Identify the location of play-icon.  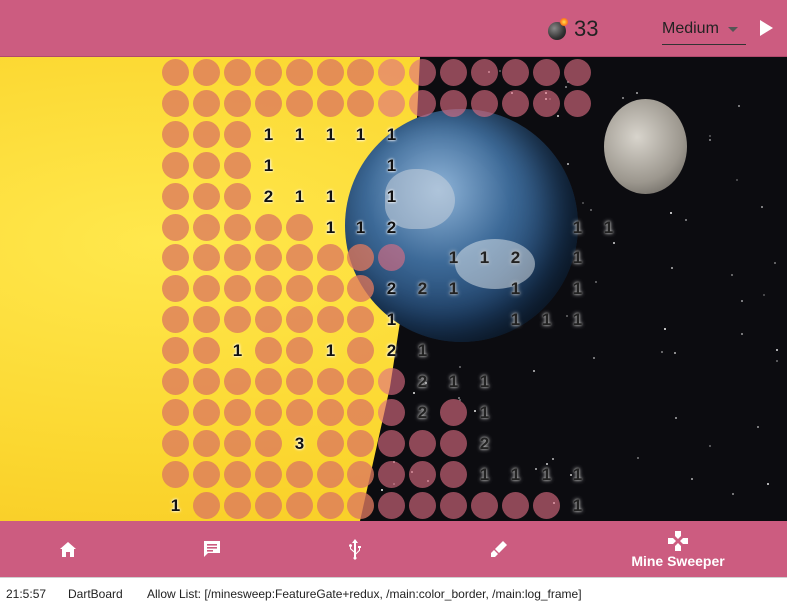
(766, 28).